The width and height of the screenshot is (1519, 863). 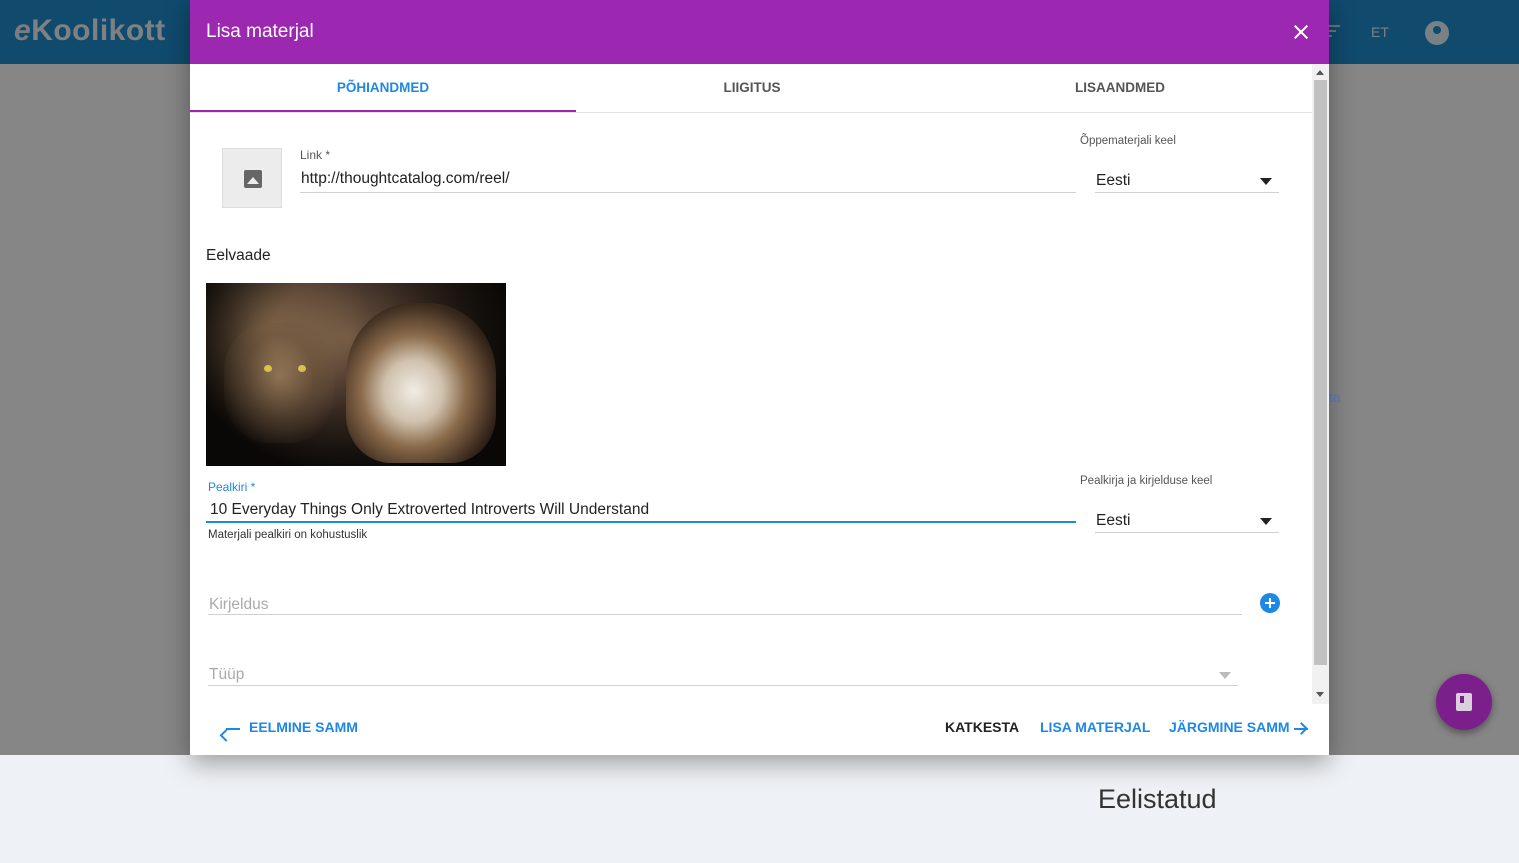 I want to click on dialog-title-bar: Lisa materjal, so click(x=759, y=32).